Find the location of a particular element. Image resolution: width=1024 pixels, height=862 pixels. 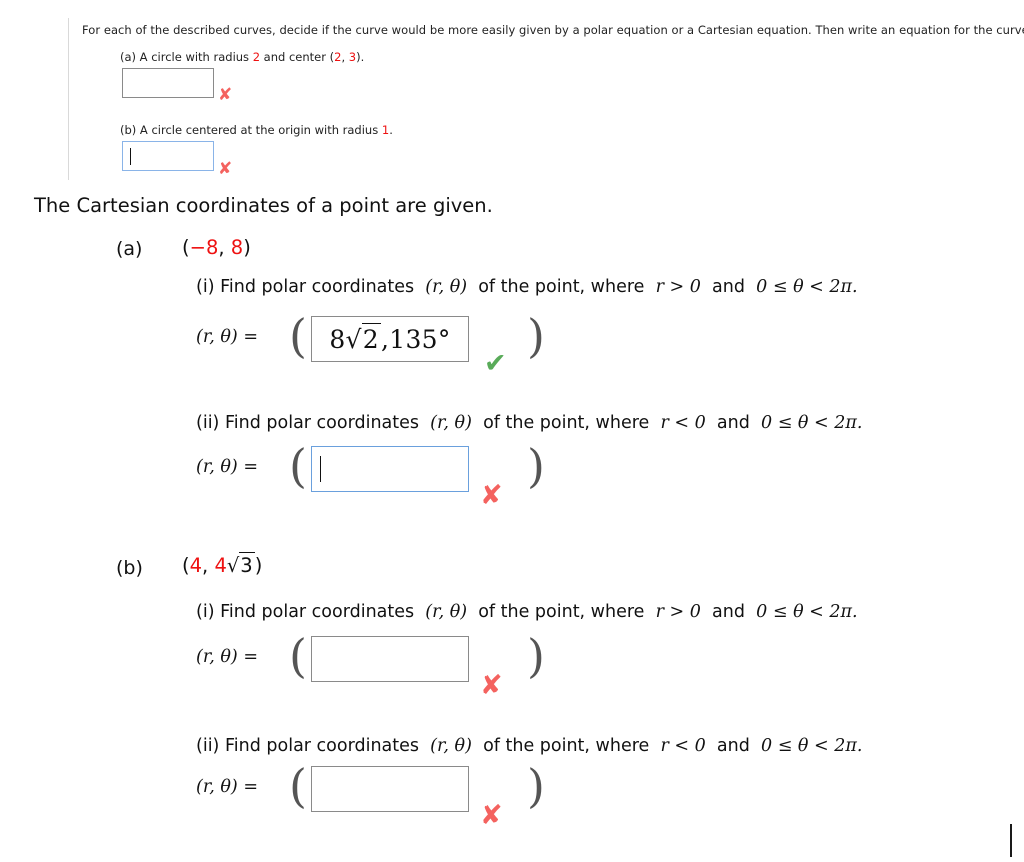

answer-a-ii-incorrect-icon: ✘ is located at coordinates (491, 495).